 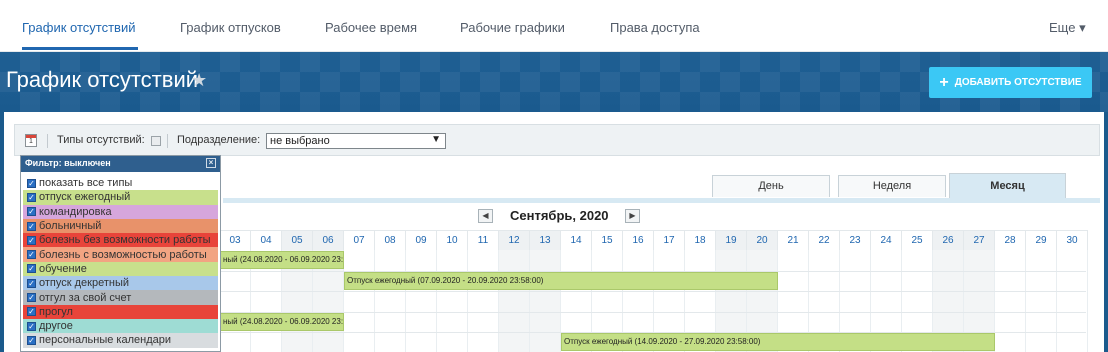 I want to click on day-header: 05, so click(x=297, y=240).